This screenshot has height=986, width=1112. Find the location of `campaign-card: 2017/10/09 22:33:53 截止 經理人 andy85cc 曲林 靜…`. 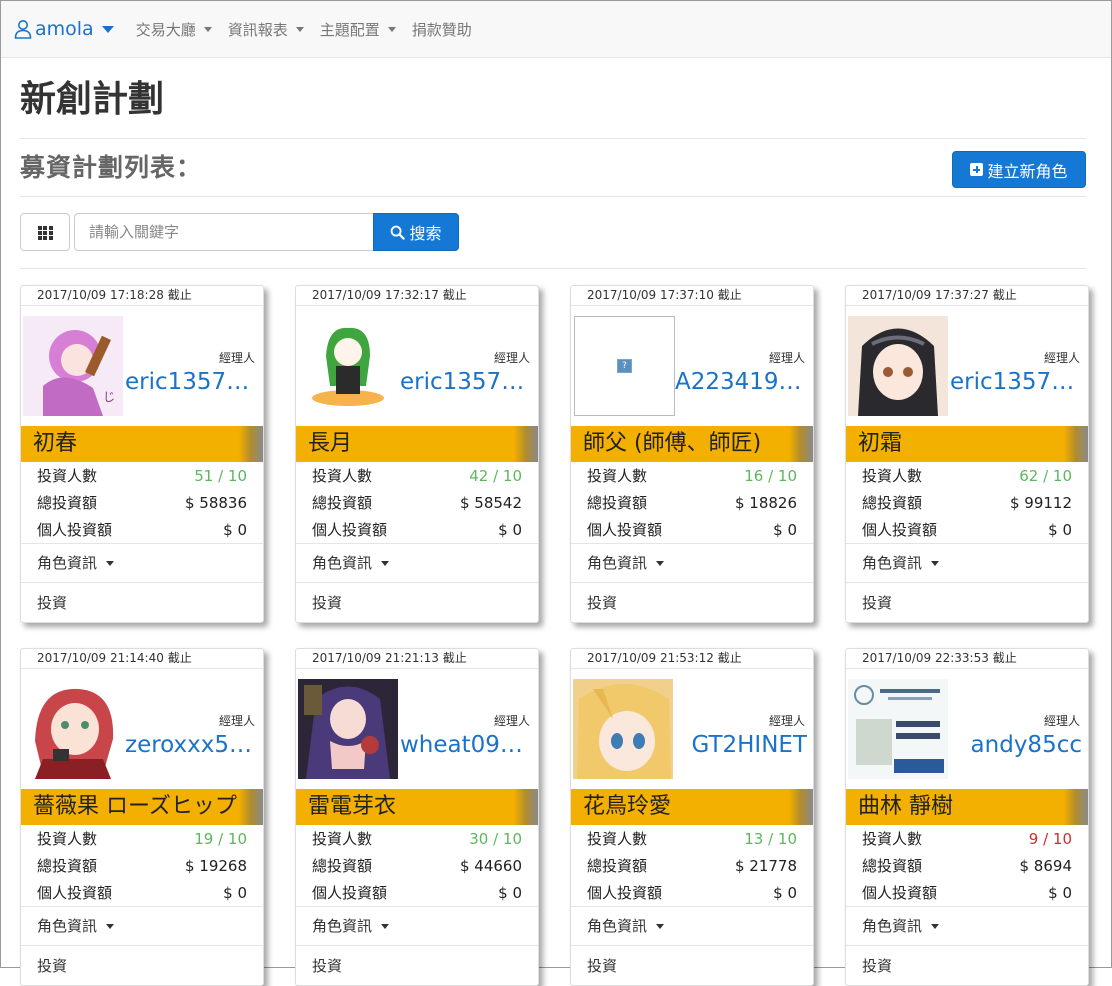

campaign-card: 2017/10/09 22:33:53 截止 經理人 andy85cc 曲林 靜… is located at coordinates (967, 817).